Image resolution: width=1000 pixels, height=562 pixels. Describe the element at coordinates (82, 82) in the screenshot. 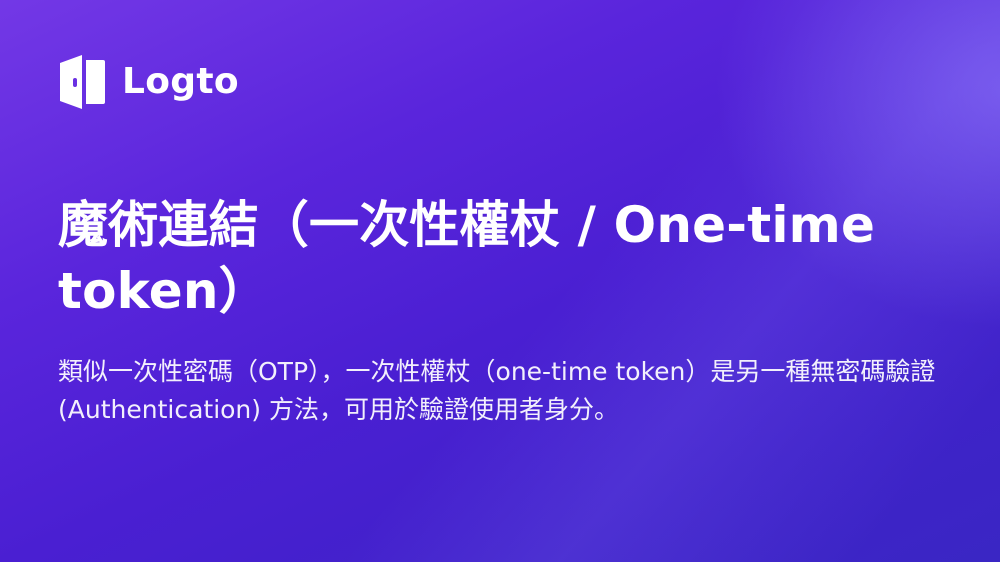

I see `logto-door-icon` at that location.